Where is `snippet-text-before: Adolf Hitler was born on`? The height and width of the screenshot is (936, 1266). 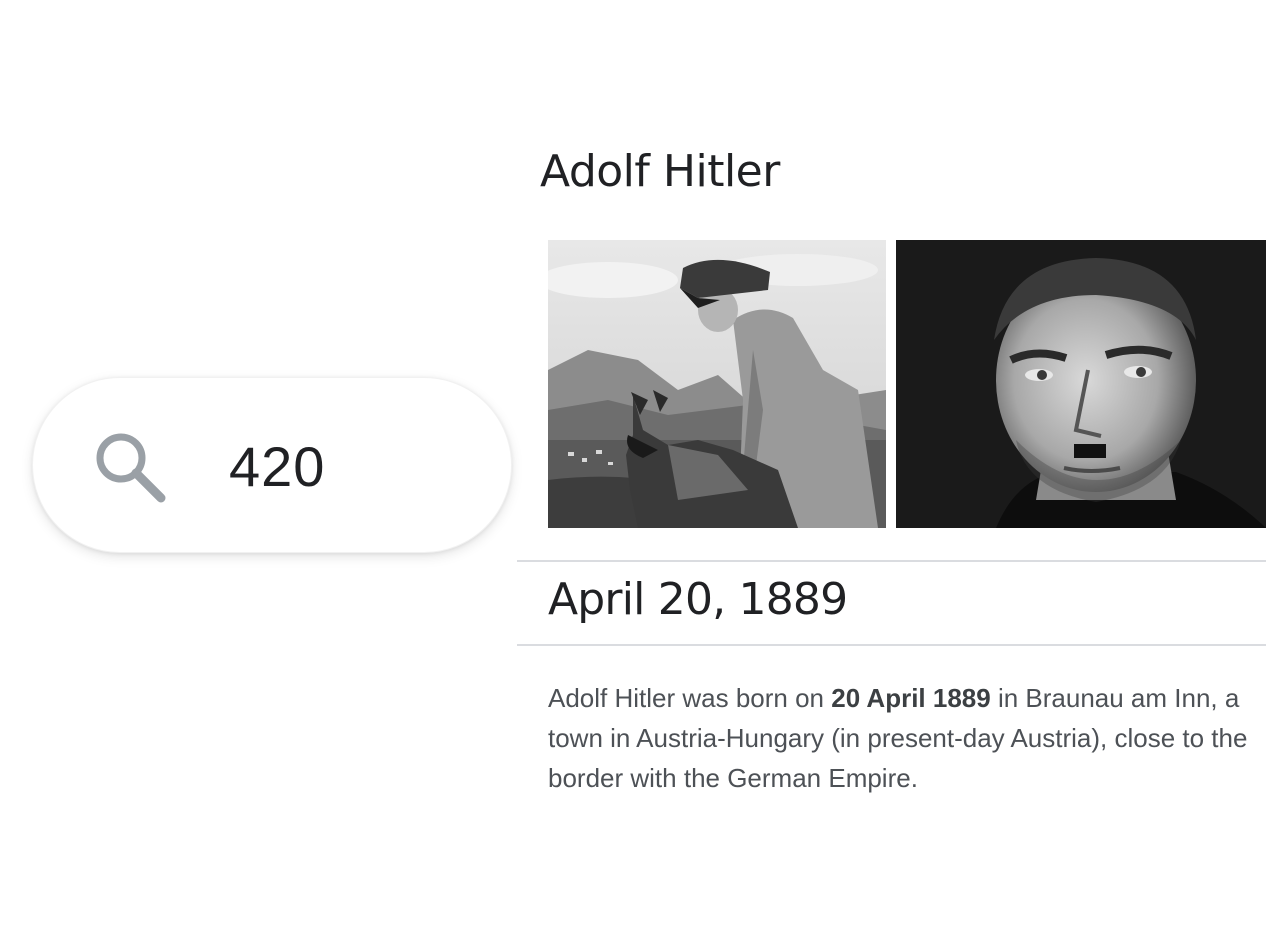
snippet-text-before: Adolf Hitler was born on is located at coordinates (690, 698).